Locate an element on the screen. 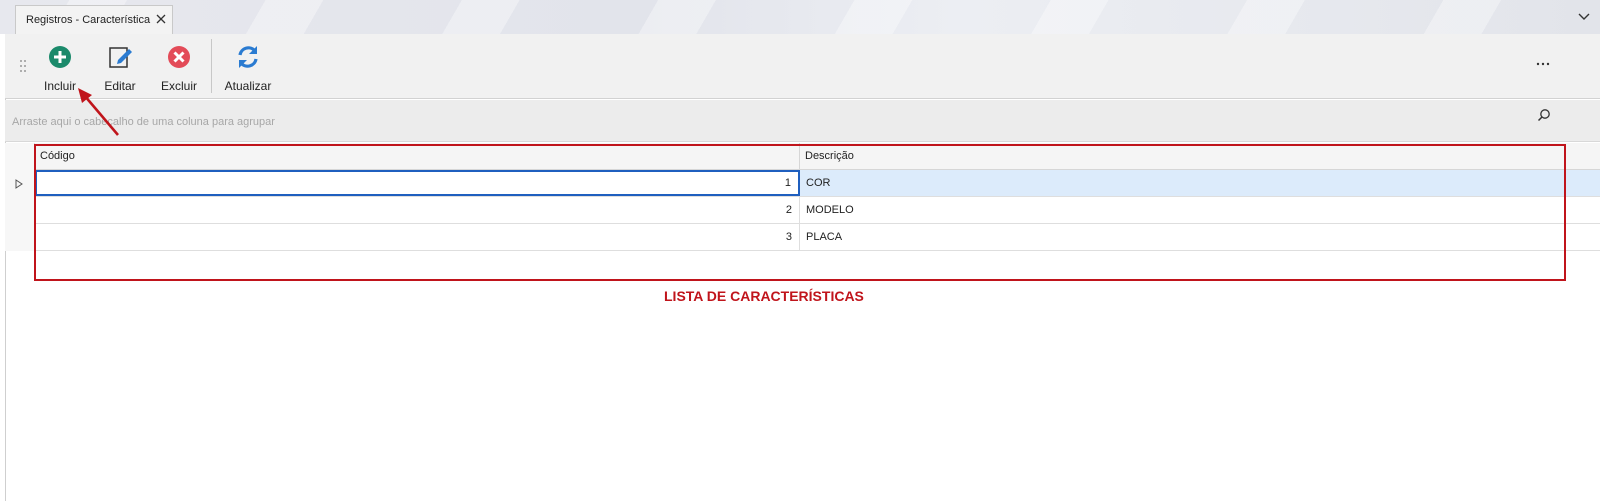  close-icon is located at coordinates (161, 19).